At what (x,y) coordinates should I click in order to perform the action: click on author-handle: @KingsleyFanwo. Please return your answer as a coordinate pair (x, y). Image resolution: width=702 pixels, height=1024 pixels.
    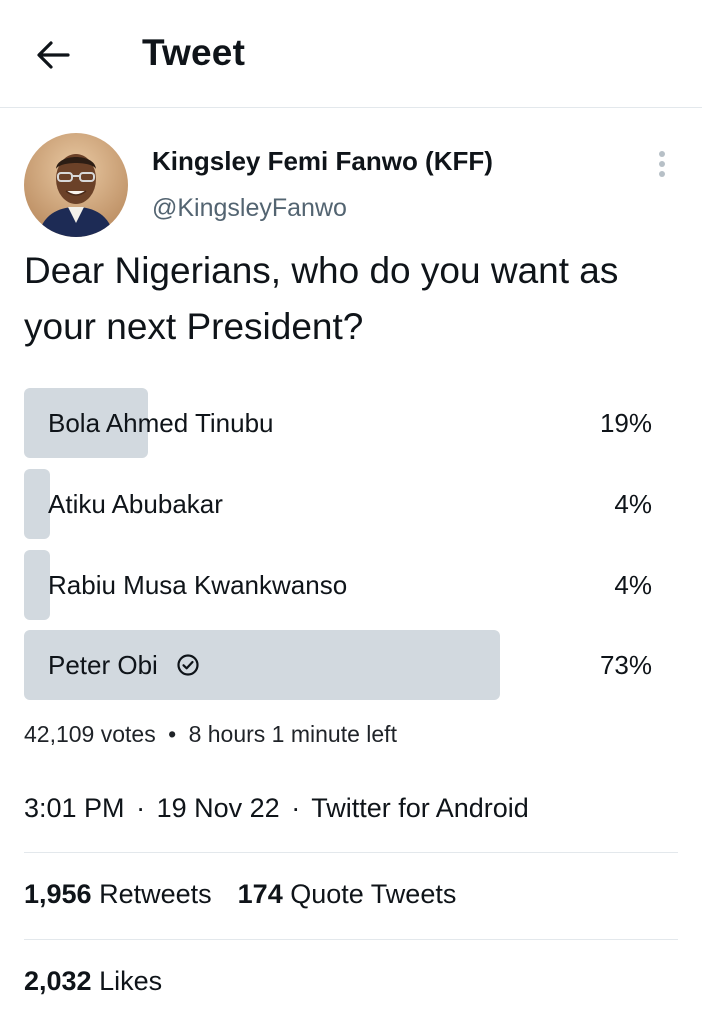
    Looking at the image, I should click on (249, 208).